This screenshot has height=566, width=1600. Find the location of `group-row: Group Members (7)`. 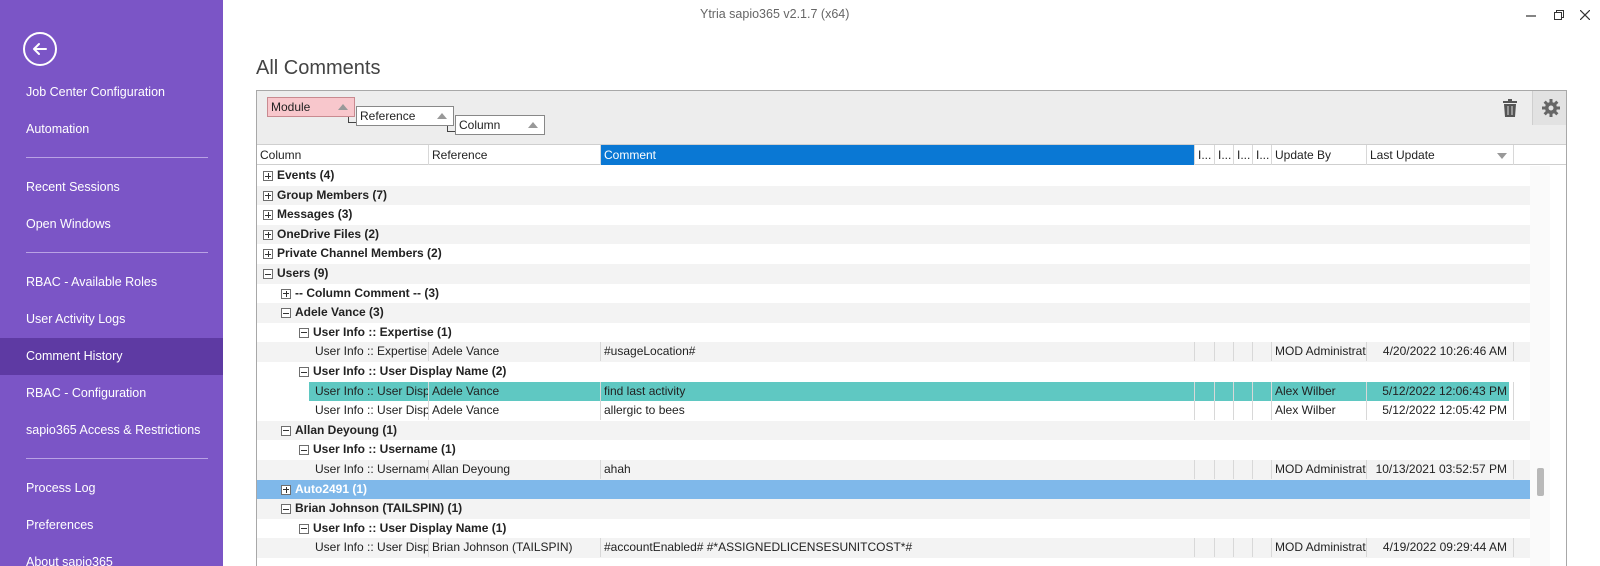

group-row: Group Members (7) is located at coordinates (893, 195).